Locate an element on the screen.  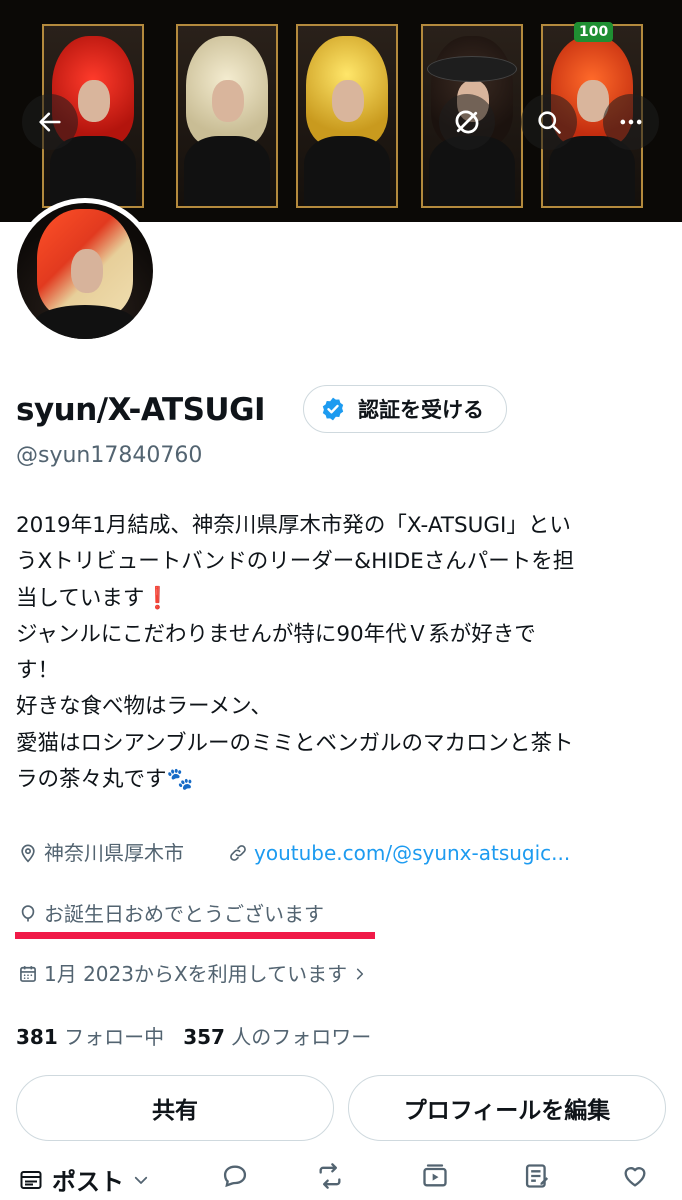
joined-row: 1月 2023からXを利用しています is located at coordinates (192, 974).